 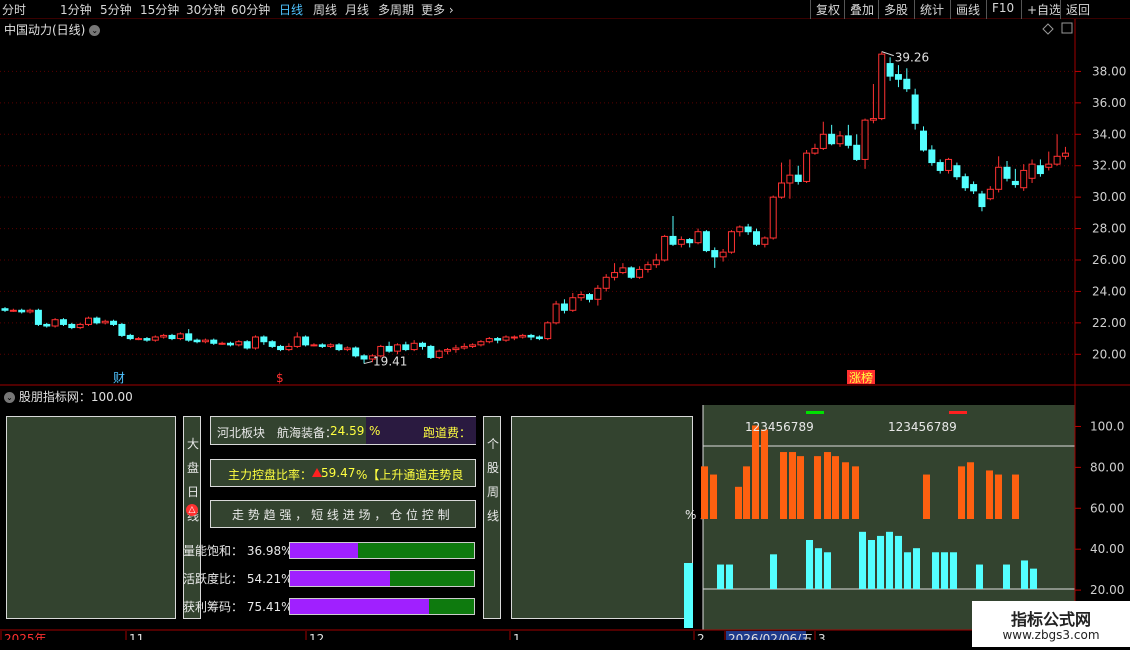 What do you see at coordinates (280, 378) in the screenshot?
I see `event-marker: $` at bounding box center [280, 378].